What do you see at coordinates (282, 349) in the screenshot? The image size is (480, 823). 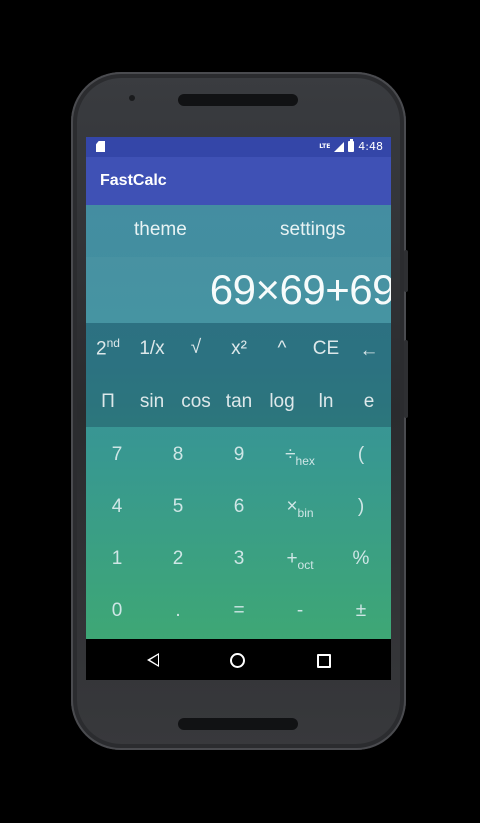 I see `power-op-button: ^` at bounding box center [282, 349].